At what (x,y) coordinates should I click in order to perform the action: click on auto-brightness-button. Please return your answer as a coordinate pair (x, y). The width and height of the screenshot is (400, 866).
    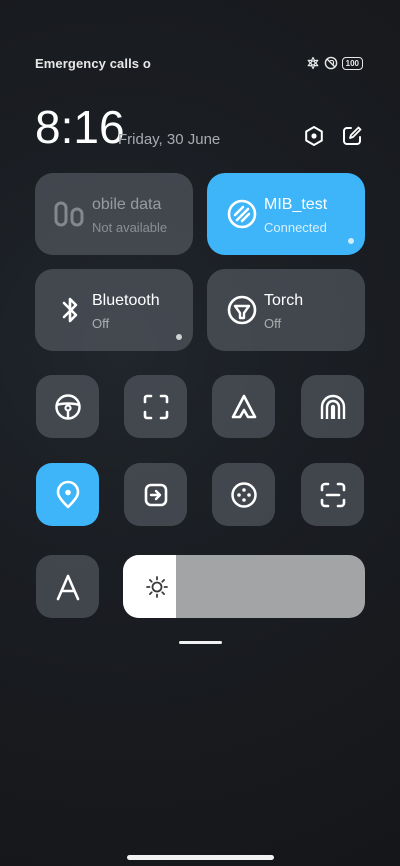
    Looking at the image, I should click on (67, 586).